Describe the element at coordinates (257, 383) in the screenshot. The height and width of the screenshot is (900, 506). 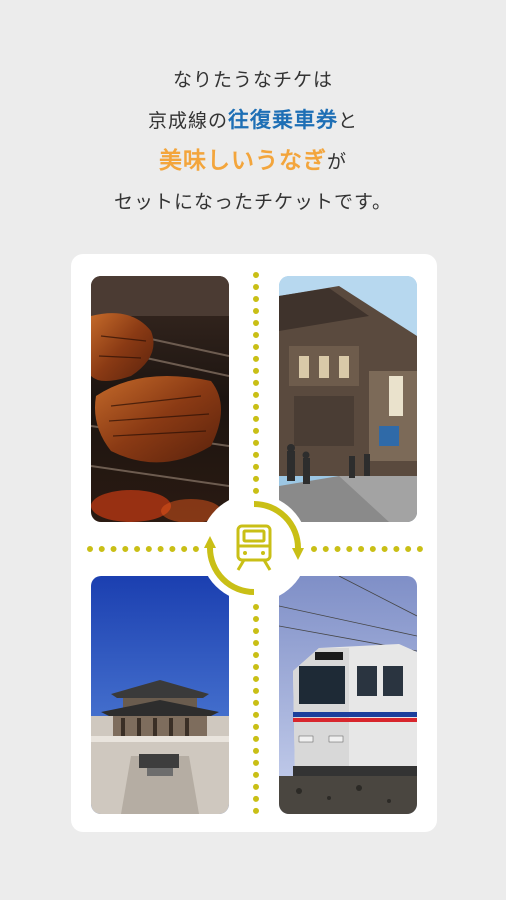
I see `divider-vertical-top` at that location.